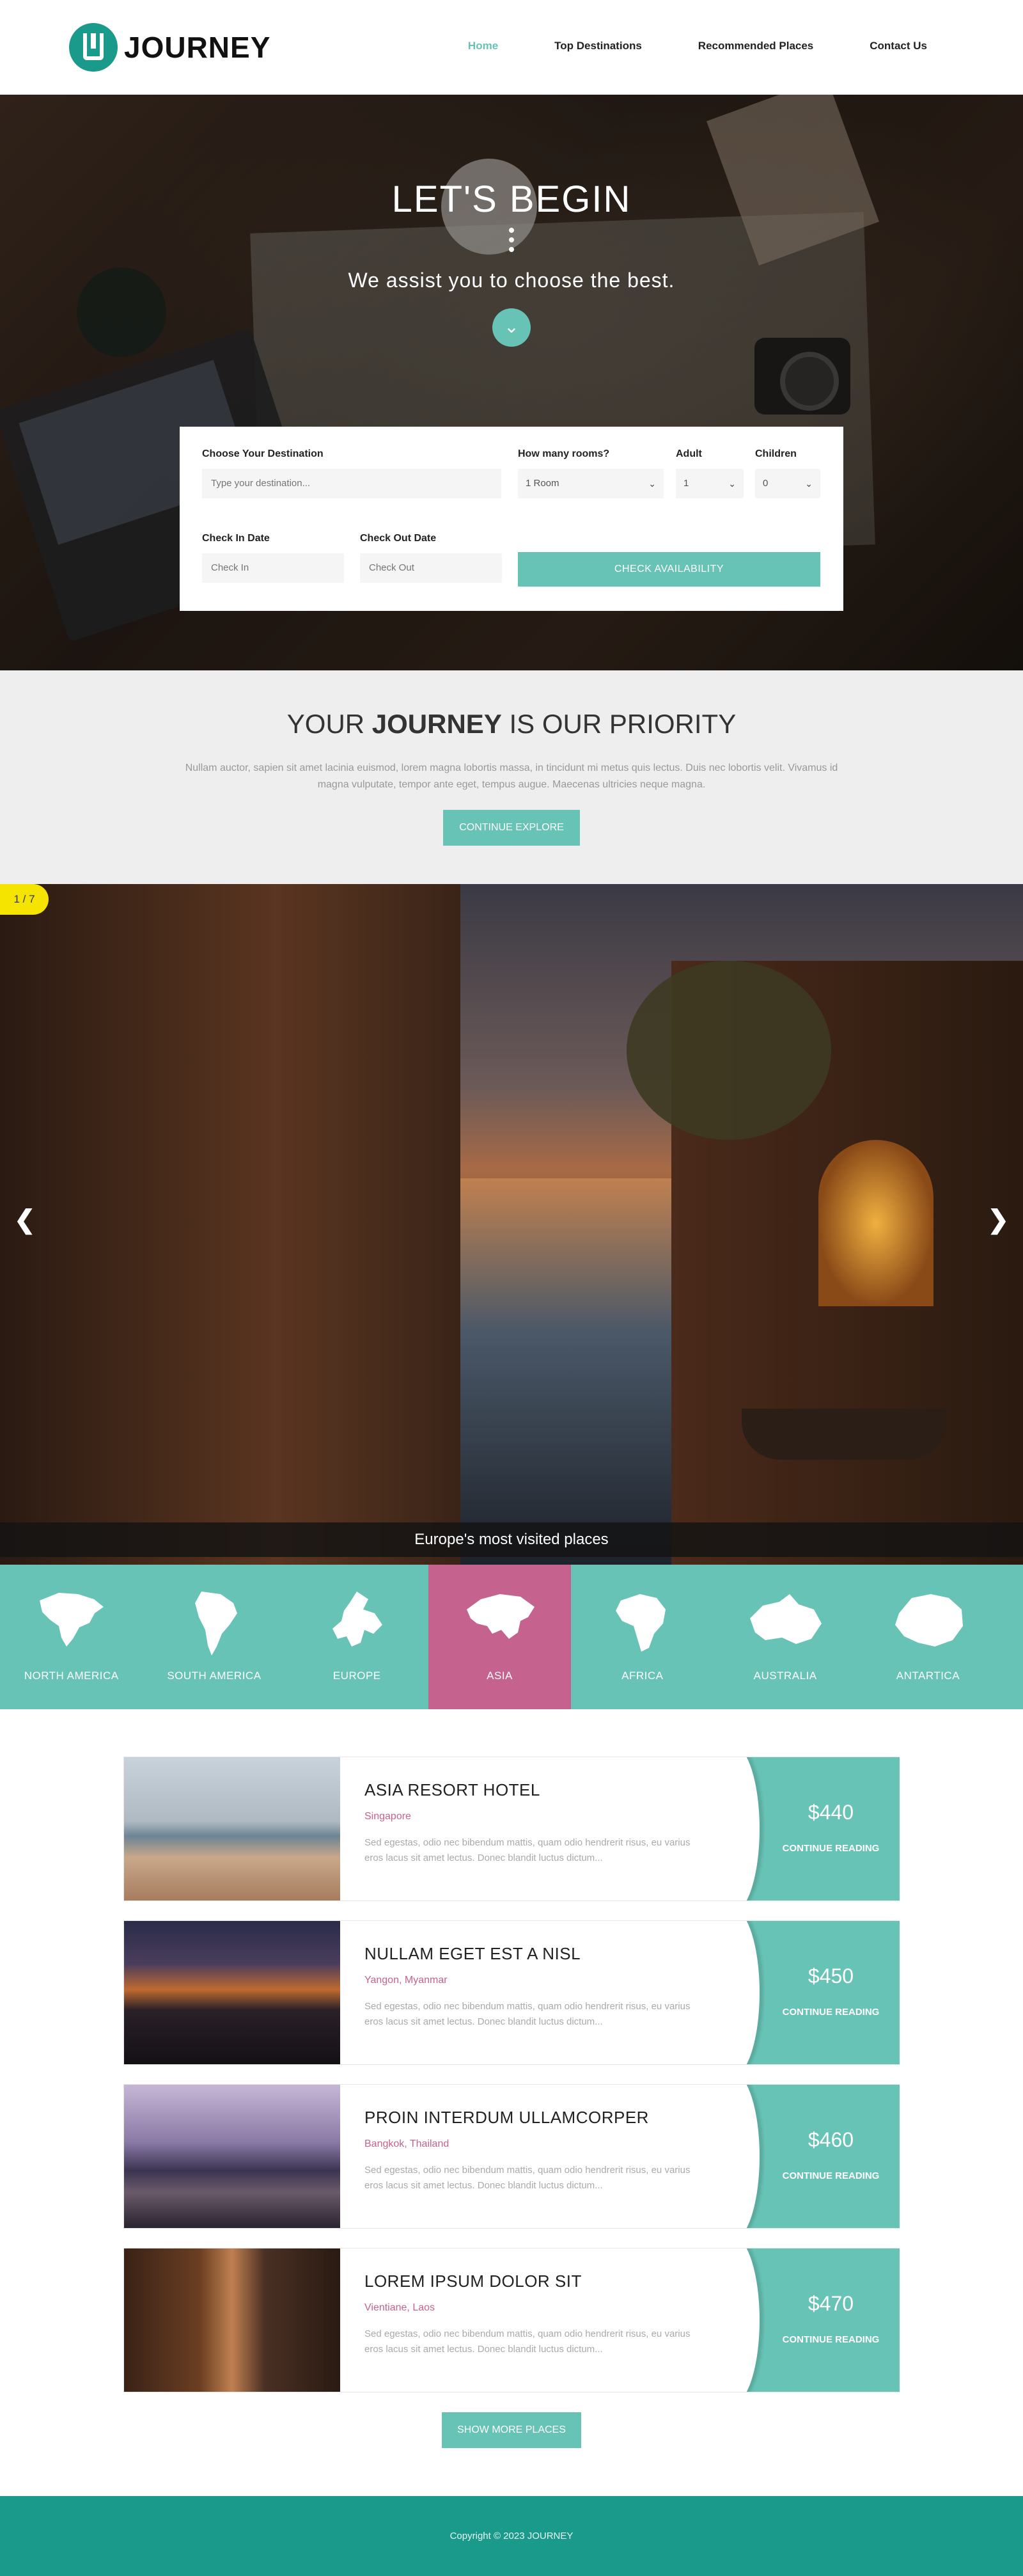 Image resolution: width=1023 pixels, height=2576 pixels. What do you see at coordinates (452, 1790) in the screenshot?
I see `listing-title: ASIA RESORT HOTEL` at bounding box center [452, 1790].